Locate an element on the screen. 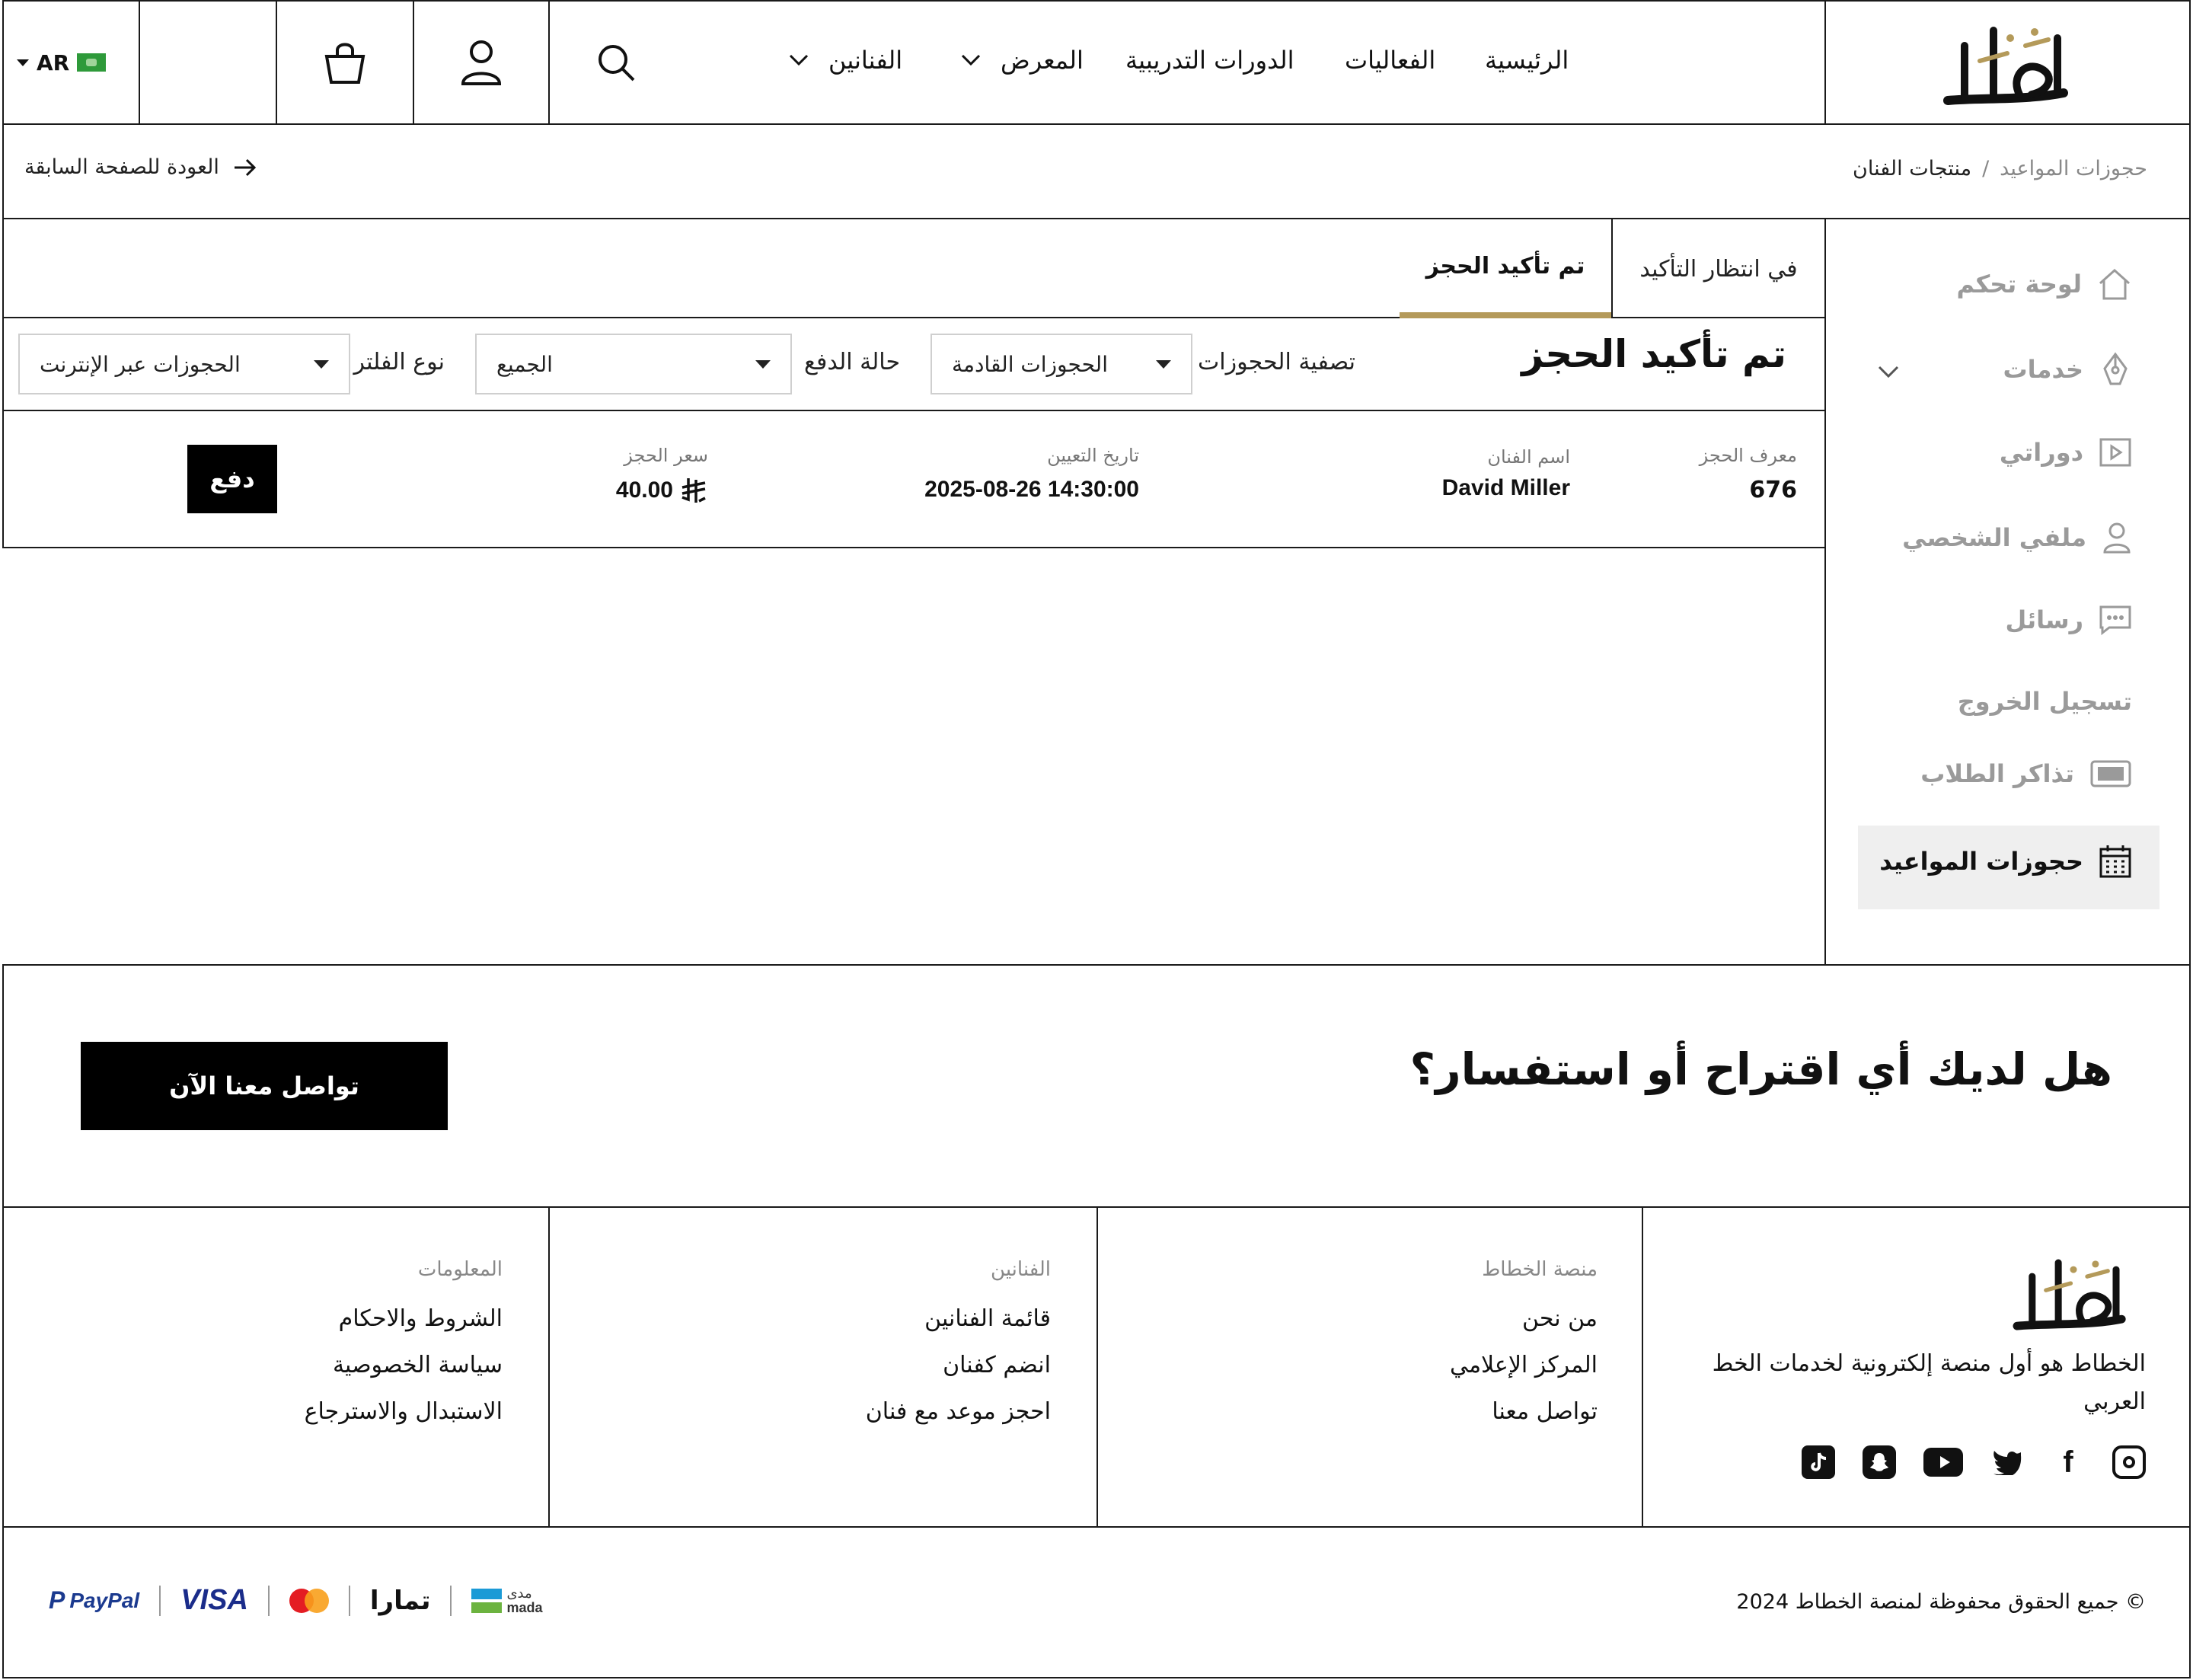 This screenshot has width=2193, height=1680. cart-button is located at coordinates (345, 62).